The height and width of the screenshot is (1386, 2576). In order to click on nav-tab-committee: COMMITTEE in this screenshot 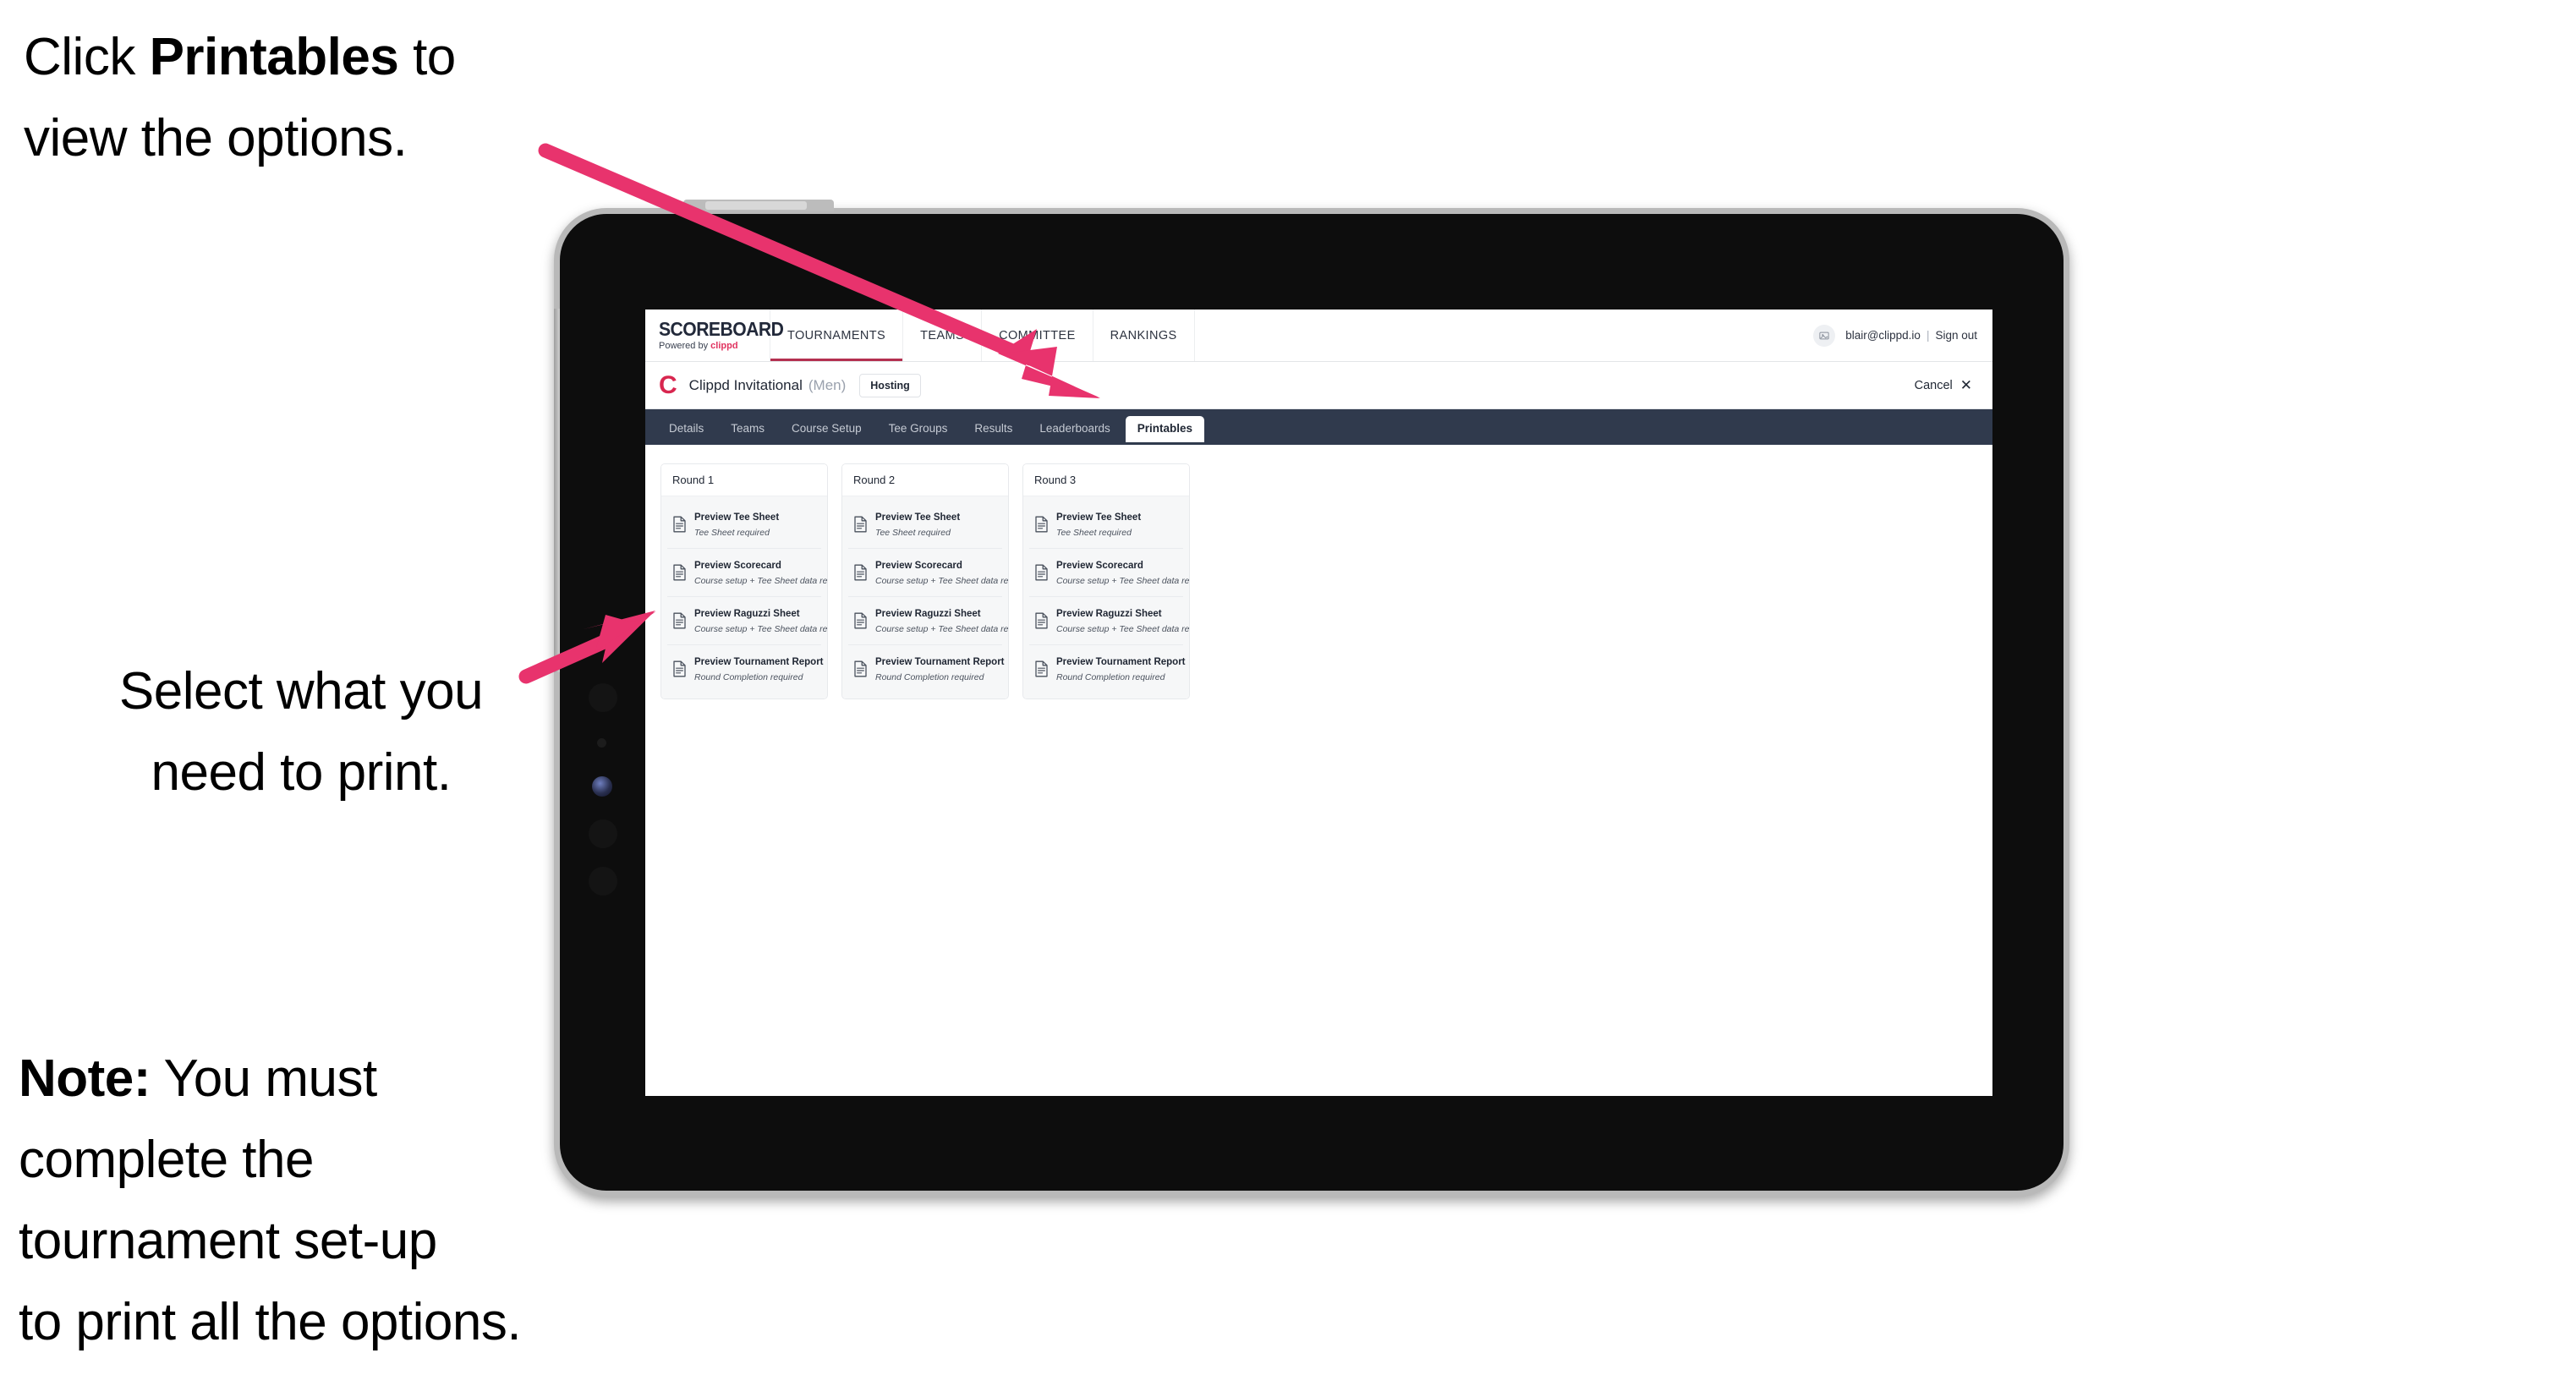, I will do `click(1037, 335)`.